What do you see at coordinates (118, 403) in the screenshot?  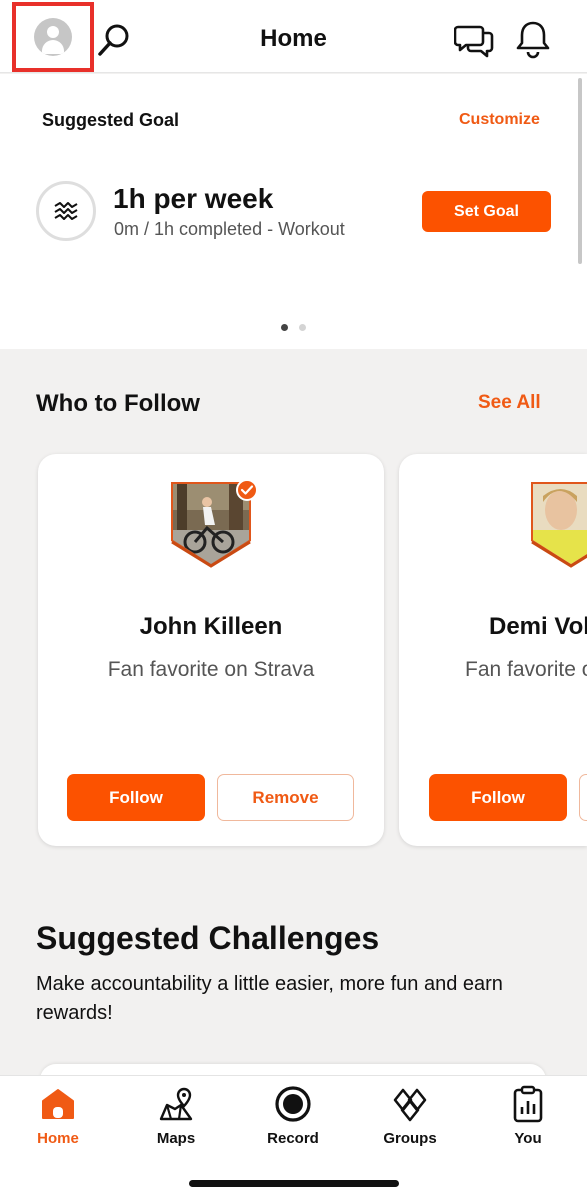 I see `who-to-follow-heading: Who to Follow` at bounding box center [118, 403].